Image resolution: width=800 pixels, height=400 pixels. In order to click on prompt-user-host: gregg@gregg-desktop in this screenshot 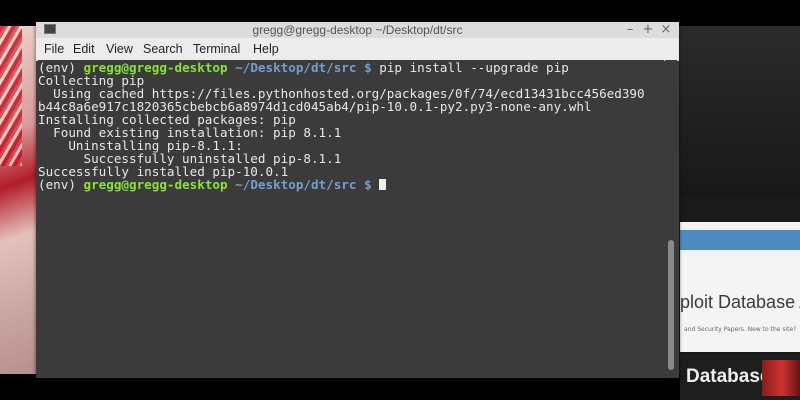, I will do `click(155, 184)`.